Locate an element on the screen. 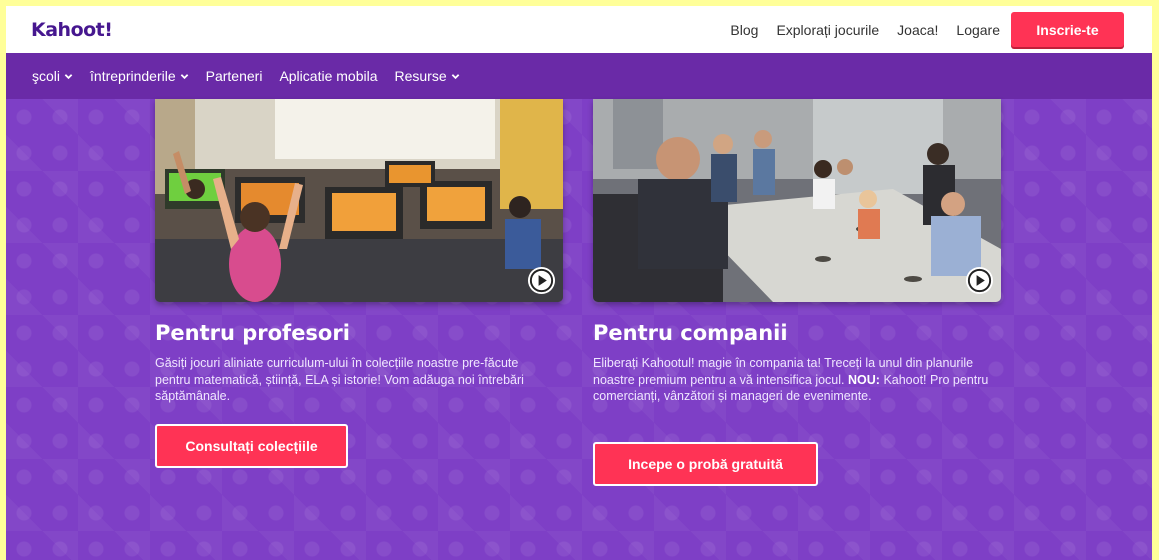  classroom-photo is located at coordinates (359, 200).